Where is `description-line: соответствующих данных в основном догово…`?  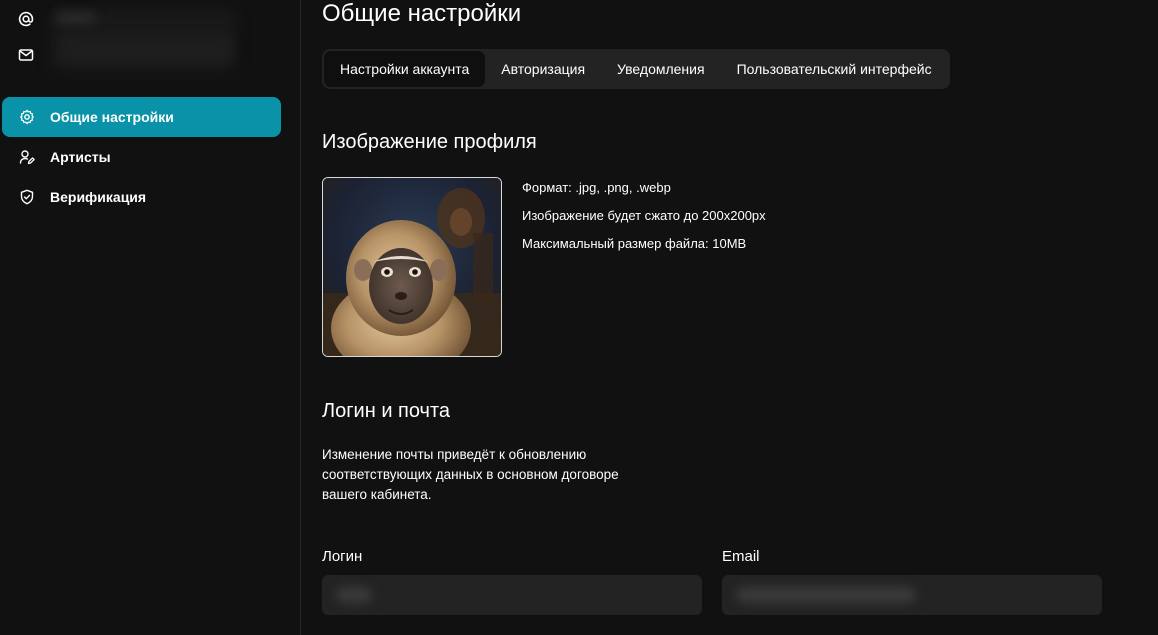 description-line: соответствующих данных в основном догово… is located at coordinates (470, 474).